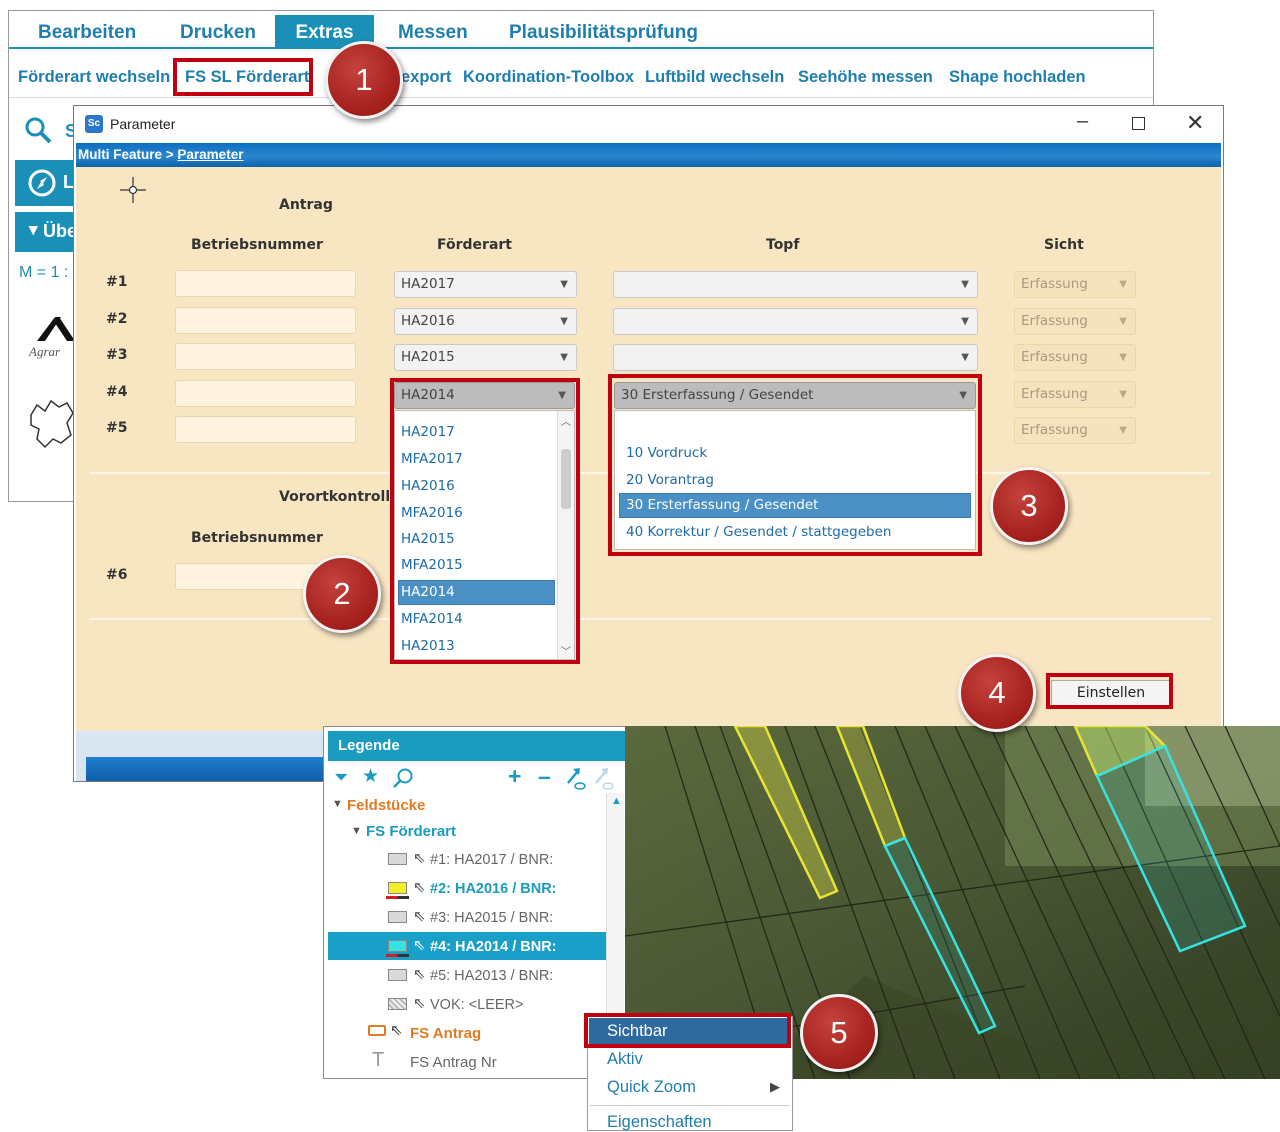 The image size is (1280, 1132). What do you see at coordinates (94, 77) in the screenshot?
I see `toolbar-foerderart-wechseln: Förderart wechseln` at bounding box center [94, 77].